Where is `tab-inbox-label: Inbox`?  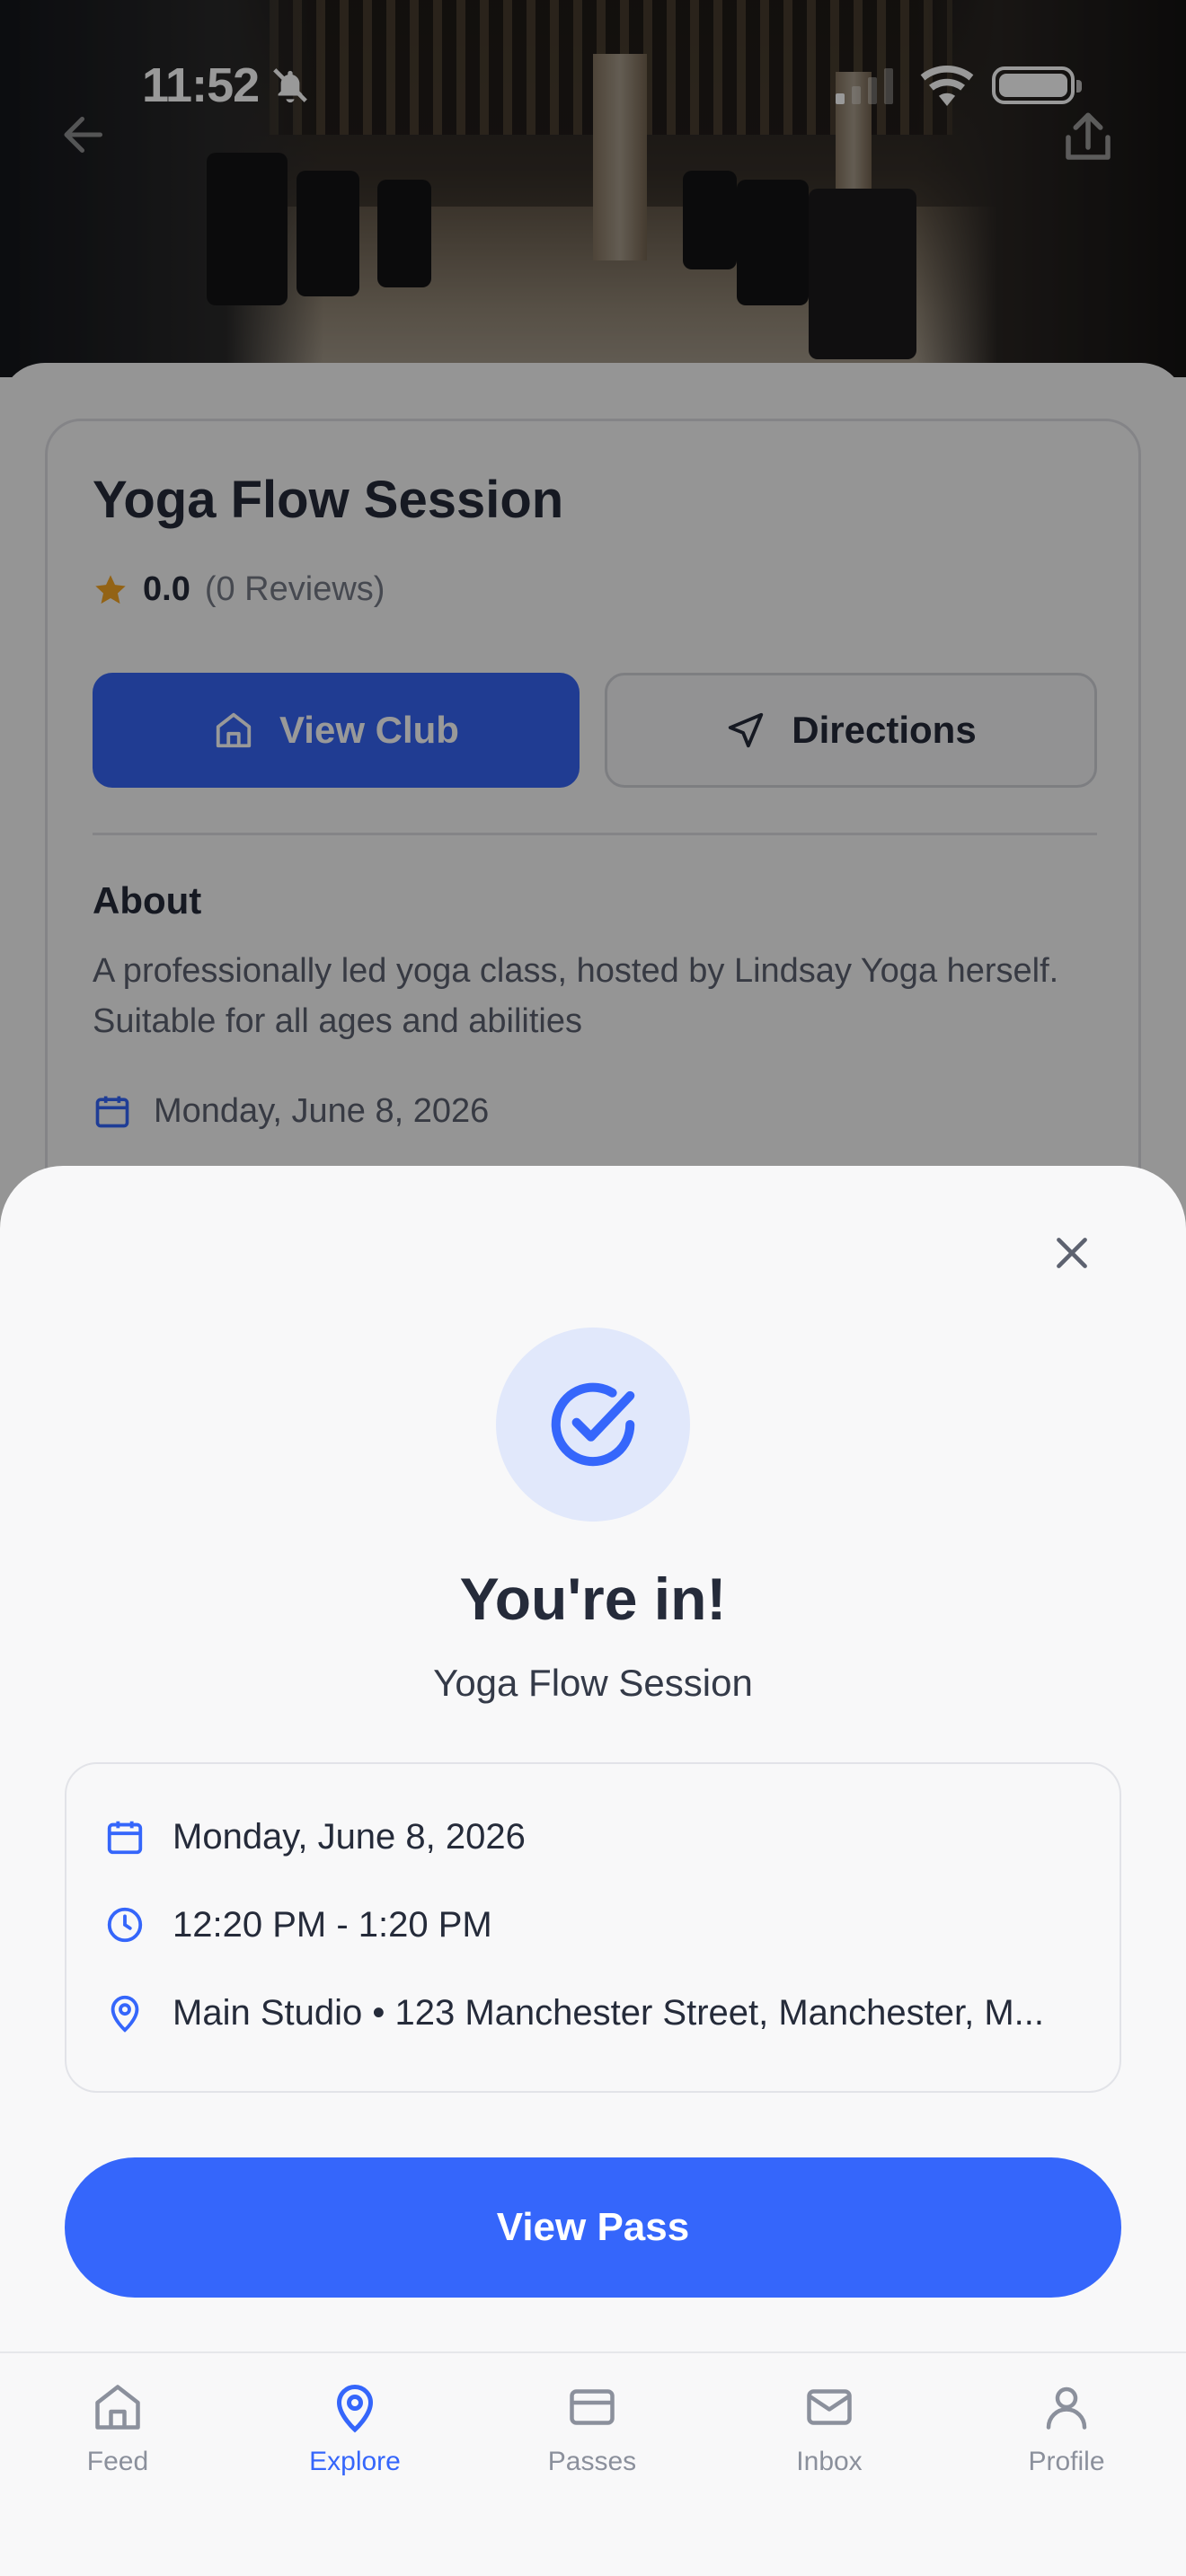
tab-inbox-label: Inbox is located at coordinates (829, 2461).